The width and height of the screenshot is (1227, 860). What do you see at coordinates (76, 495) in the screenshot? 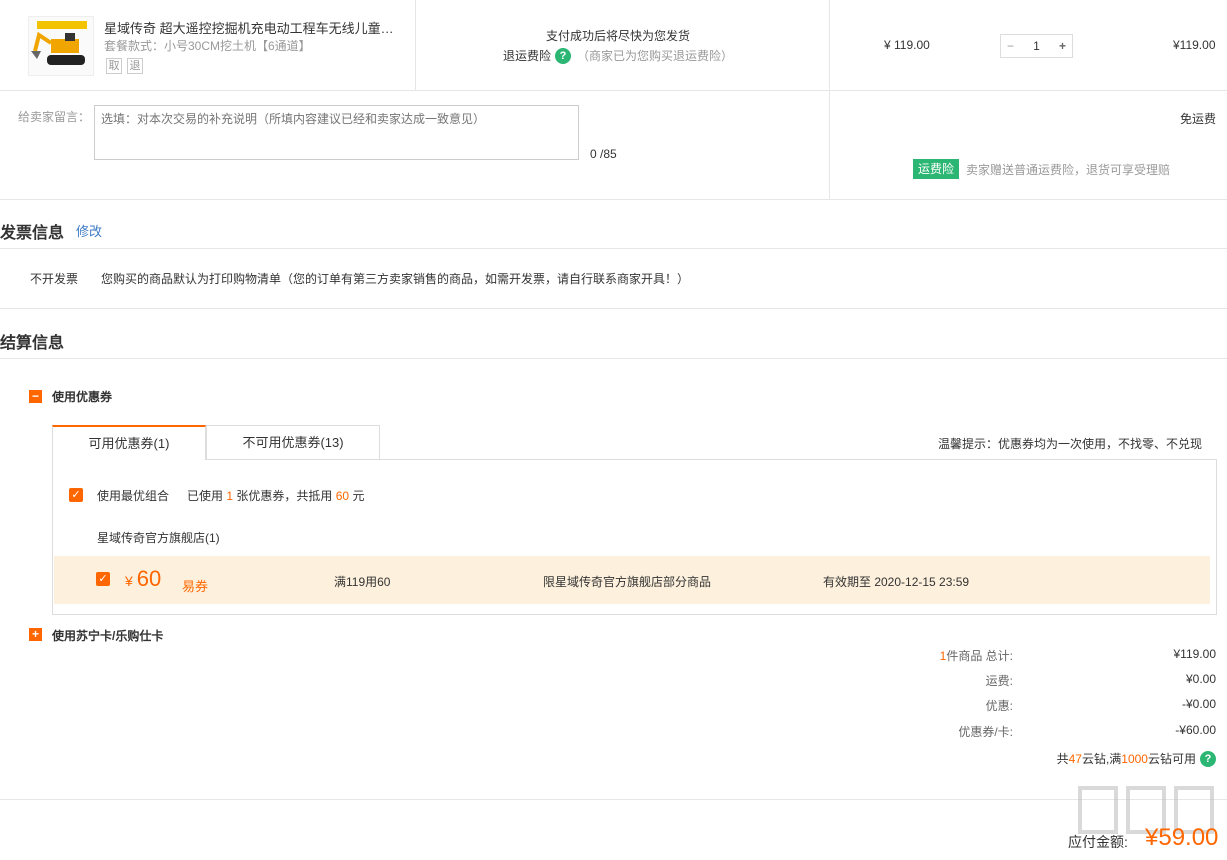
I see `best-combo-checkbox: ✓` at bounding box center [76, 495].